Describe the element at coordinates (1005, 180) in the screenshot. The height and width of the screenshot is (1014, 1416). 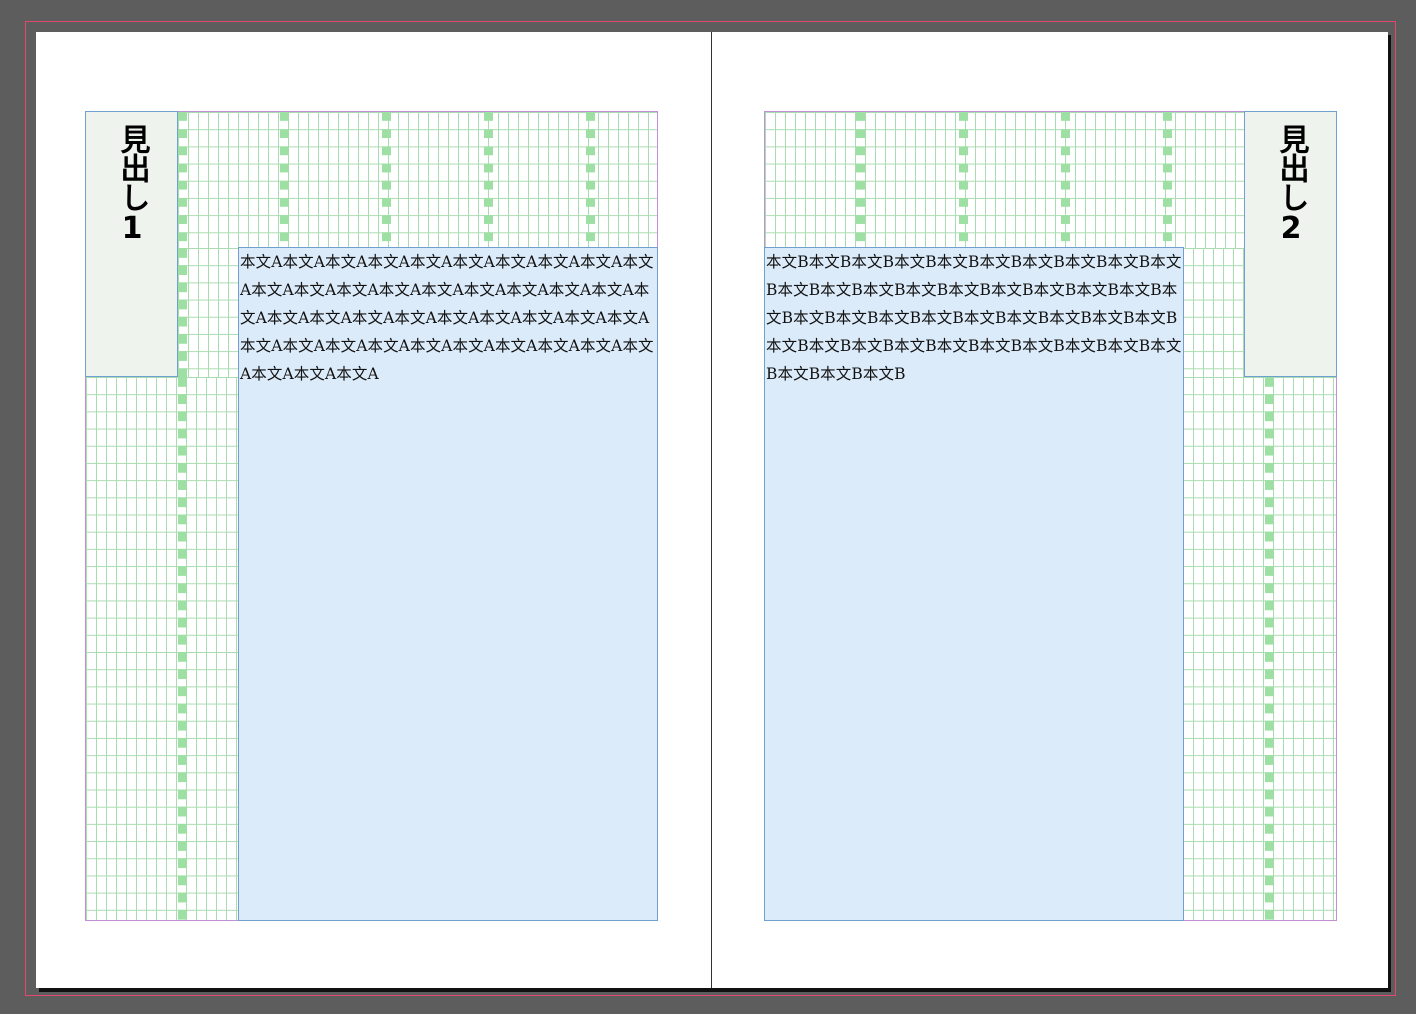
I see `right-top-layout-grid` at that location.